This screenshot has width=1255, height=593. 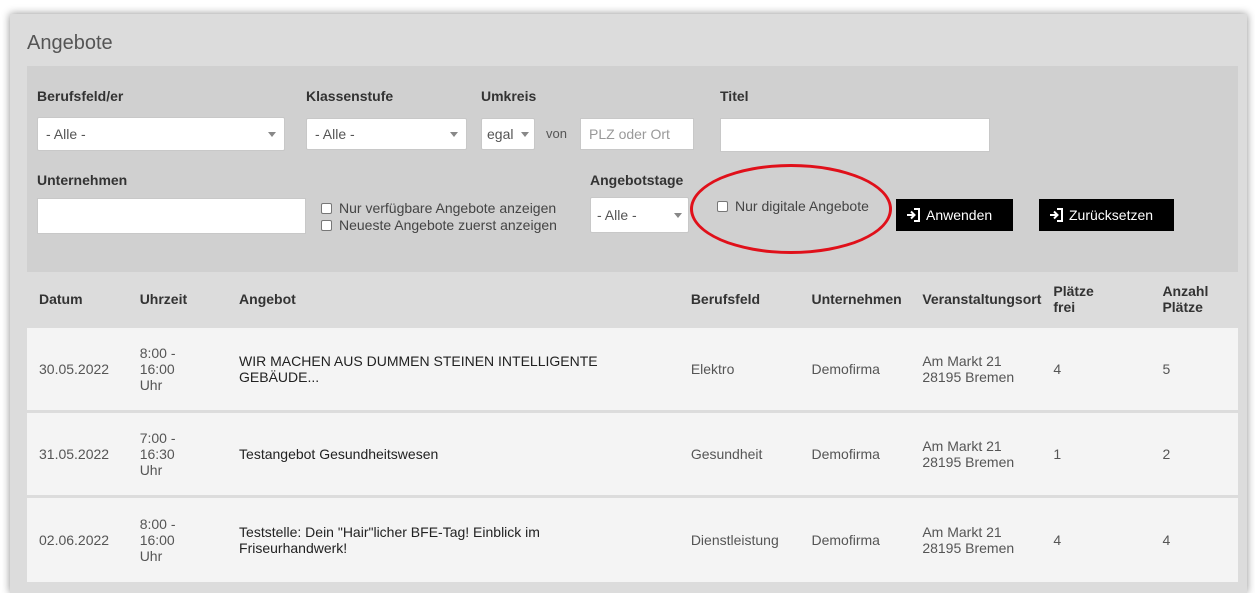 What do you see at coordinates (509, 96) in the screenshot?
I see `umkreis-label: Umkreis` at bounding box center [509, 96].